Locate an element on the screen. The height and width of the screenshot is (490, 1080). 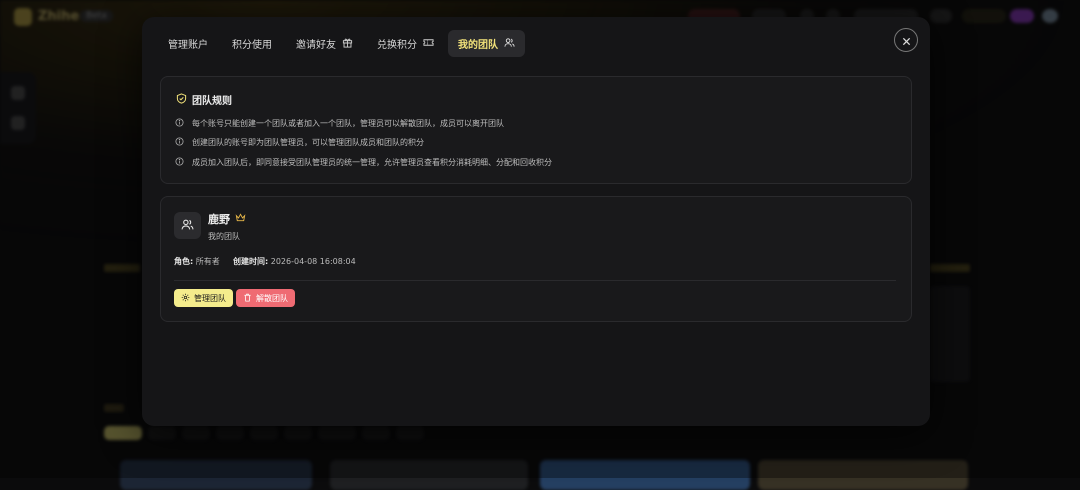
close-button is located at coordinates (906, 40).